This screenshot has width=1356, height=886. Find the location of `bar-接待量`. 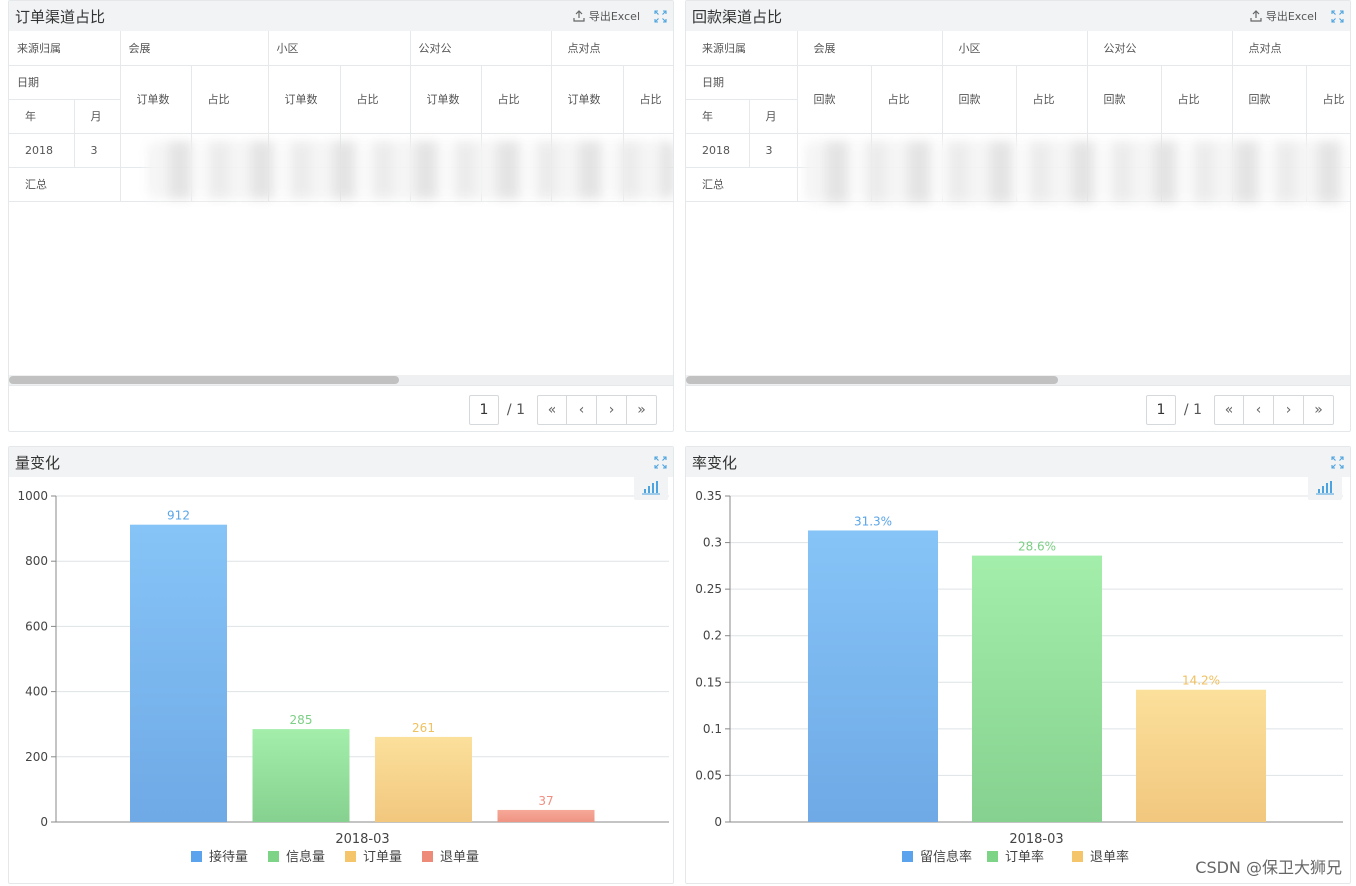

bar-接待量 is located at coordinates (178, 673).